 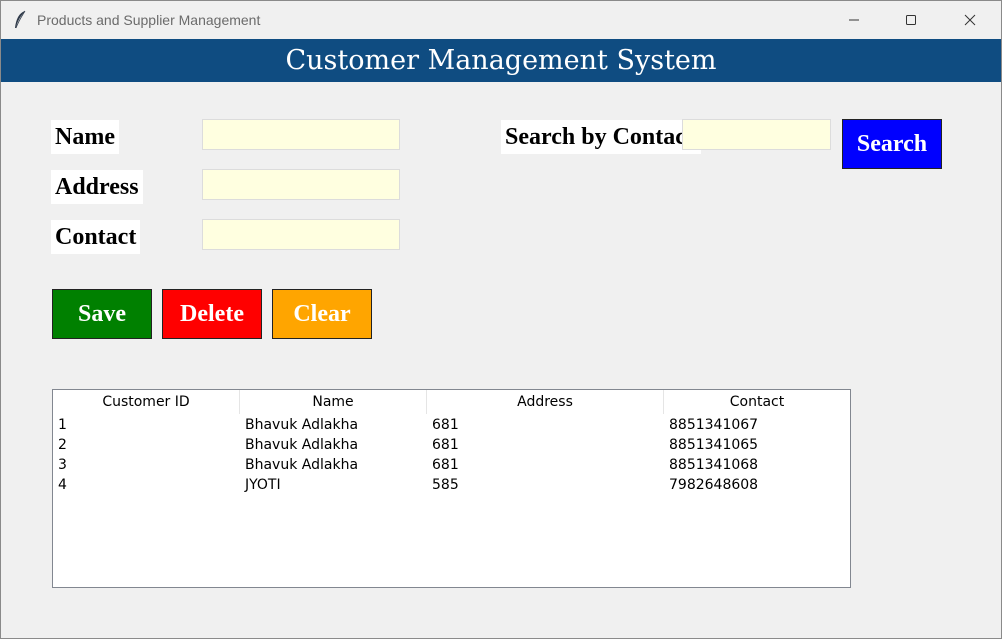 What do you see at coordinates (714, 485) in the screenshot?
I see `cell-contact: 7982648608` at bounding box center [714, 485].